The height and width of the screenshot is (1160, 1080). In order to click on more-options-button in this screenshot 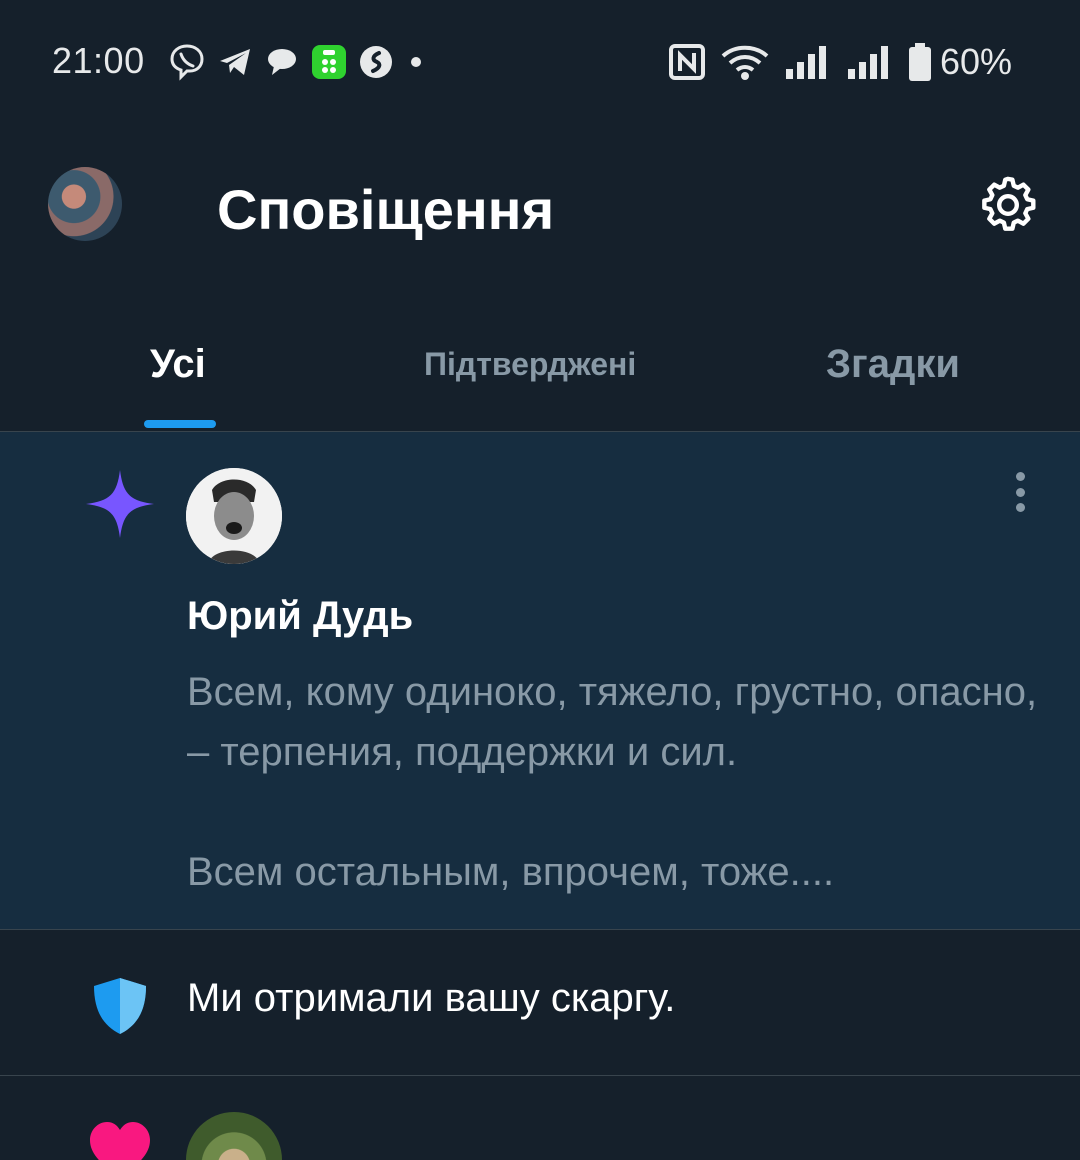, I will do `click(1020, 492)`.